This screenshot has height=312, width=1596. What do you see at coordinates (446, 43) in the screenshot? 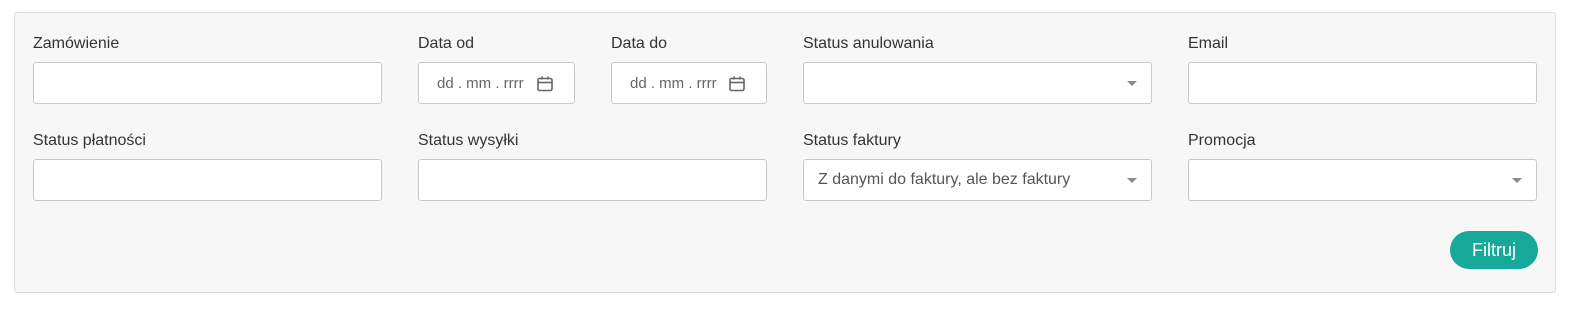
I see `date-from-label: Data od` at bounding box center [446, 43].